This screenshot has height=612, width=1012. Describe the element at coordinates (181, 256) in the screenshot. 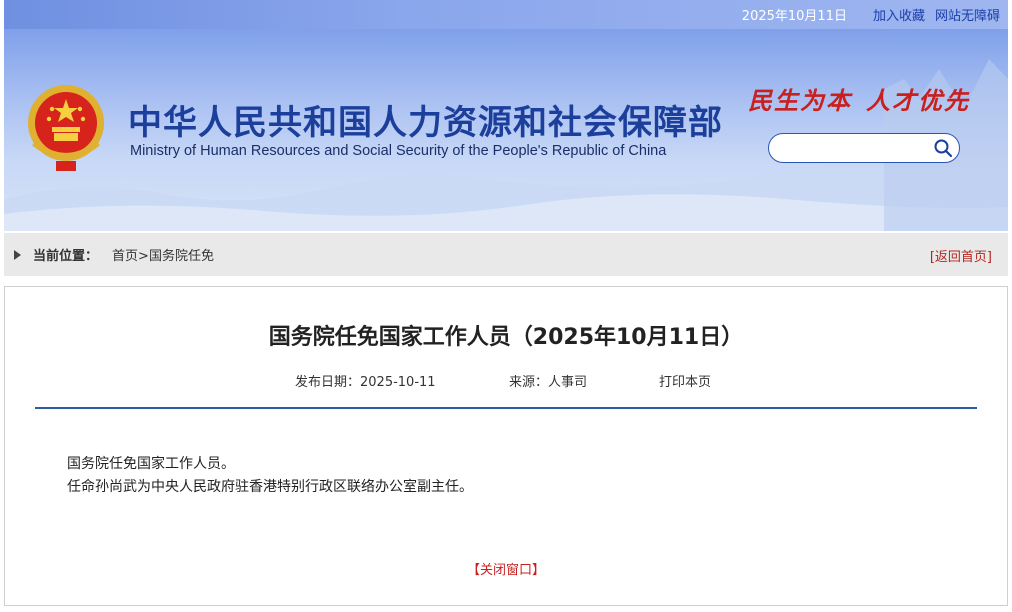

I see `breadcrumb-current: 国务院任免` at that location.